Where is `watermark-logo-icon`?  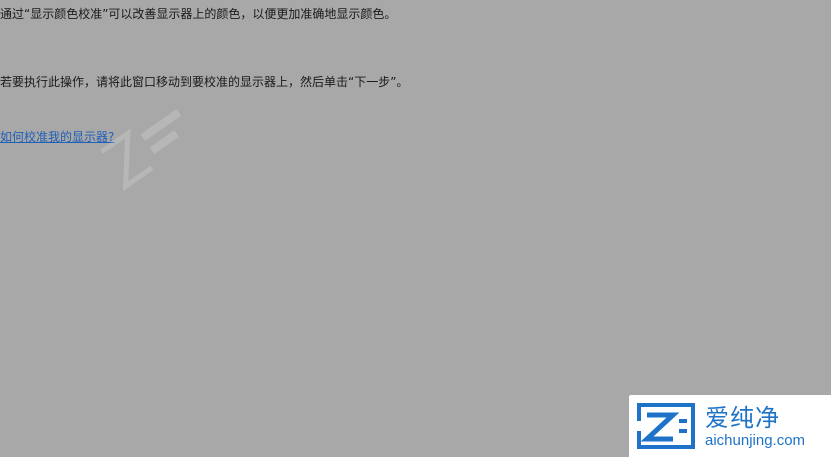
watermark-logo-icon is located at coordinates (141, 150).